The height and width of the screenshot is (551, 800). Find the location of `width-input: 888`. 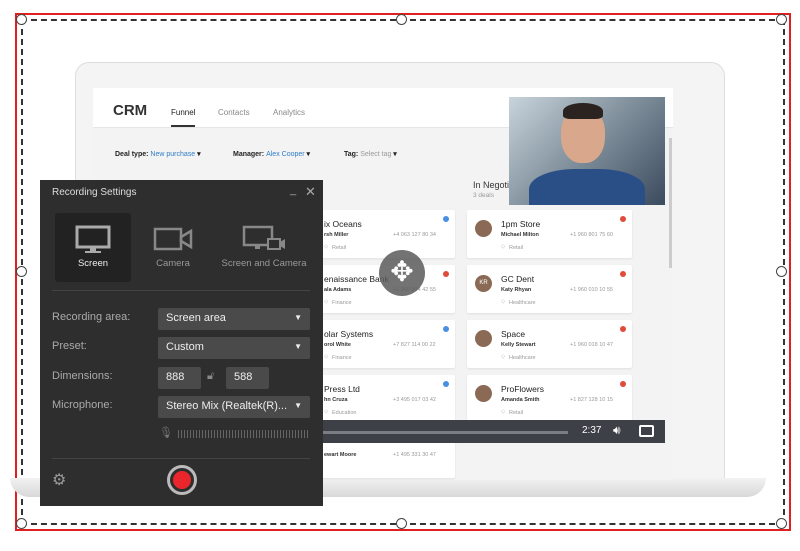

width-input: 888 is located at coordinates (179, 378).